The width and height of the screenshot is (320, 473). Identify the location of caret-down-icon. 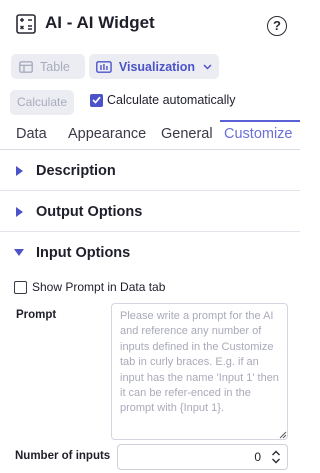
(19, 252).